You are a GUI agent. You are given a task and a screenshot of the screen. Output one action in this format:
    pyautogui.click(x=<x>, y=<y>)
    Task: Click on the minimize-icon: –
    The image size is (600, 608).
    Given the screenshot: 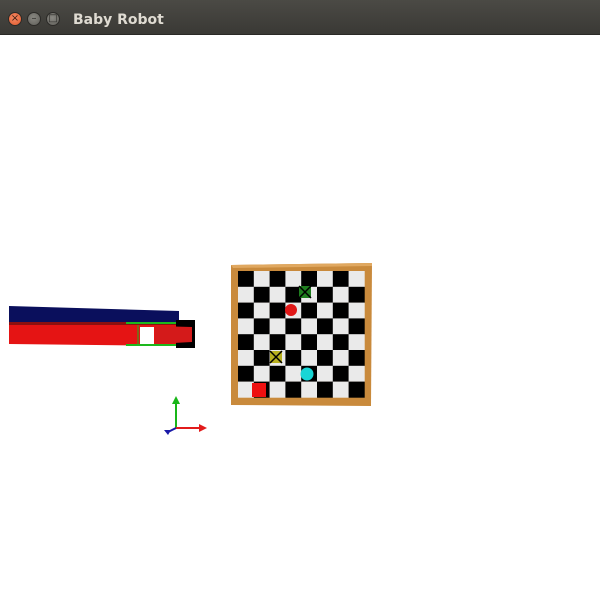 What is the action you would take?
    pyautogui.click(x=34, y=18)
    